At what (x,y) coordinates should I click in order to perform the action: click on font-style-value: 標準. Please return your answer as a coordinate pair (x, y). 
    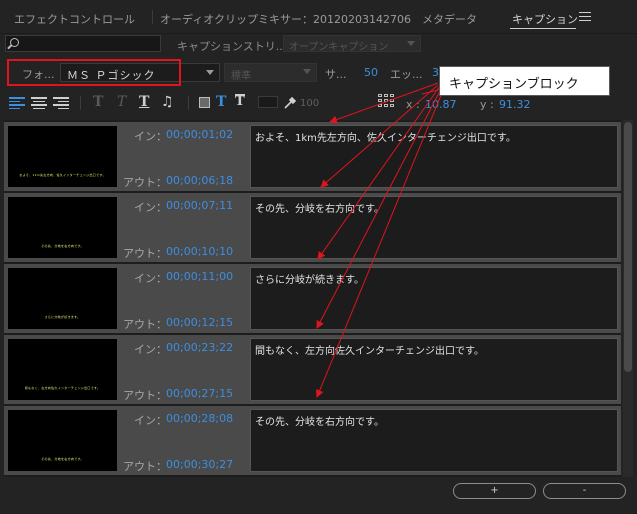
    Looking at the image, I should click on (241, 76).